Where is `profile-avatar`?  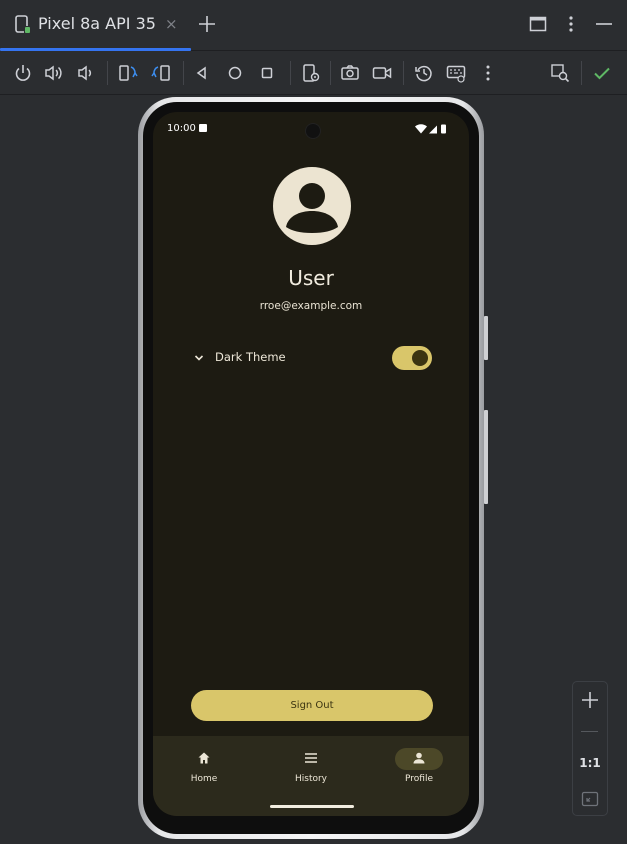 profile-avatar is located at coordinates (312, 206).